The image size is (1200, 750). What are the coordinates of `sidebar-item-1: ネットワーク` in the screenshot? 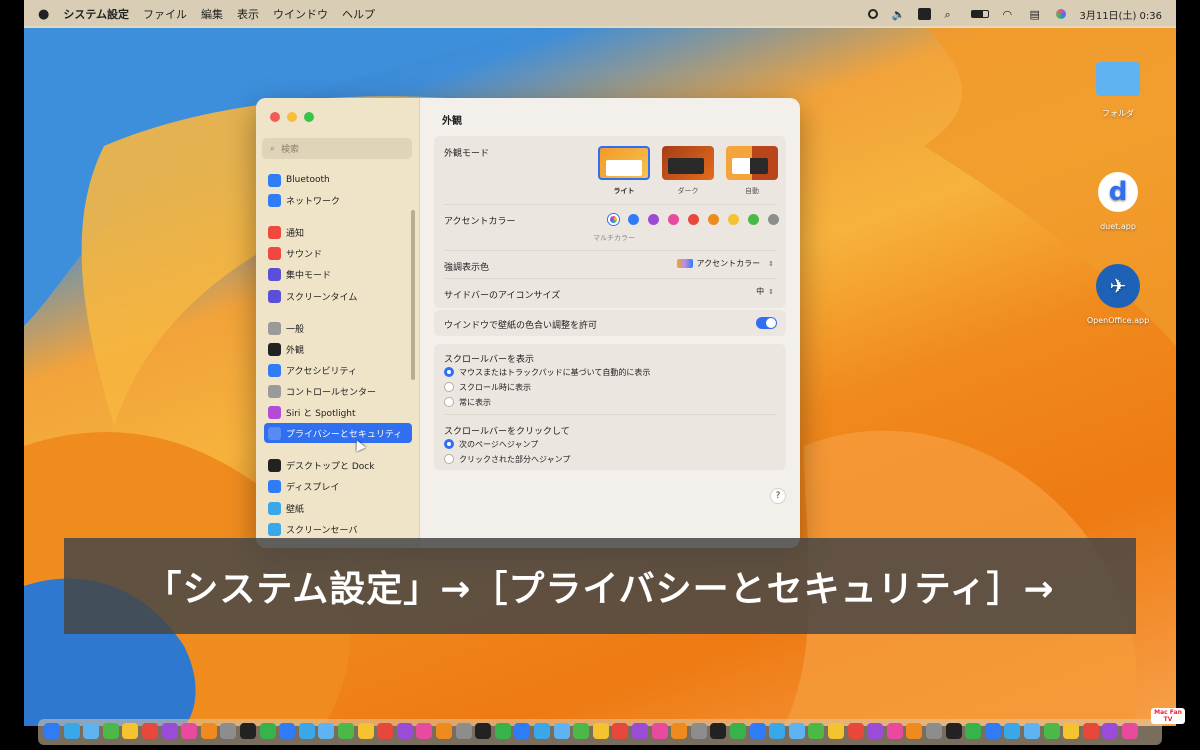 It's located at (338, 200).